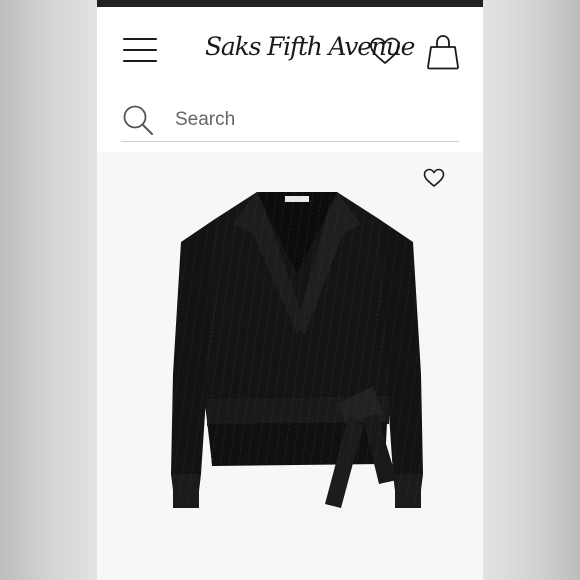 The height and width of the screenshot is (580, 580). Describe the element at coordinates (290, 3) in the screenshot. I see `status-bar` at that location.